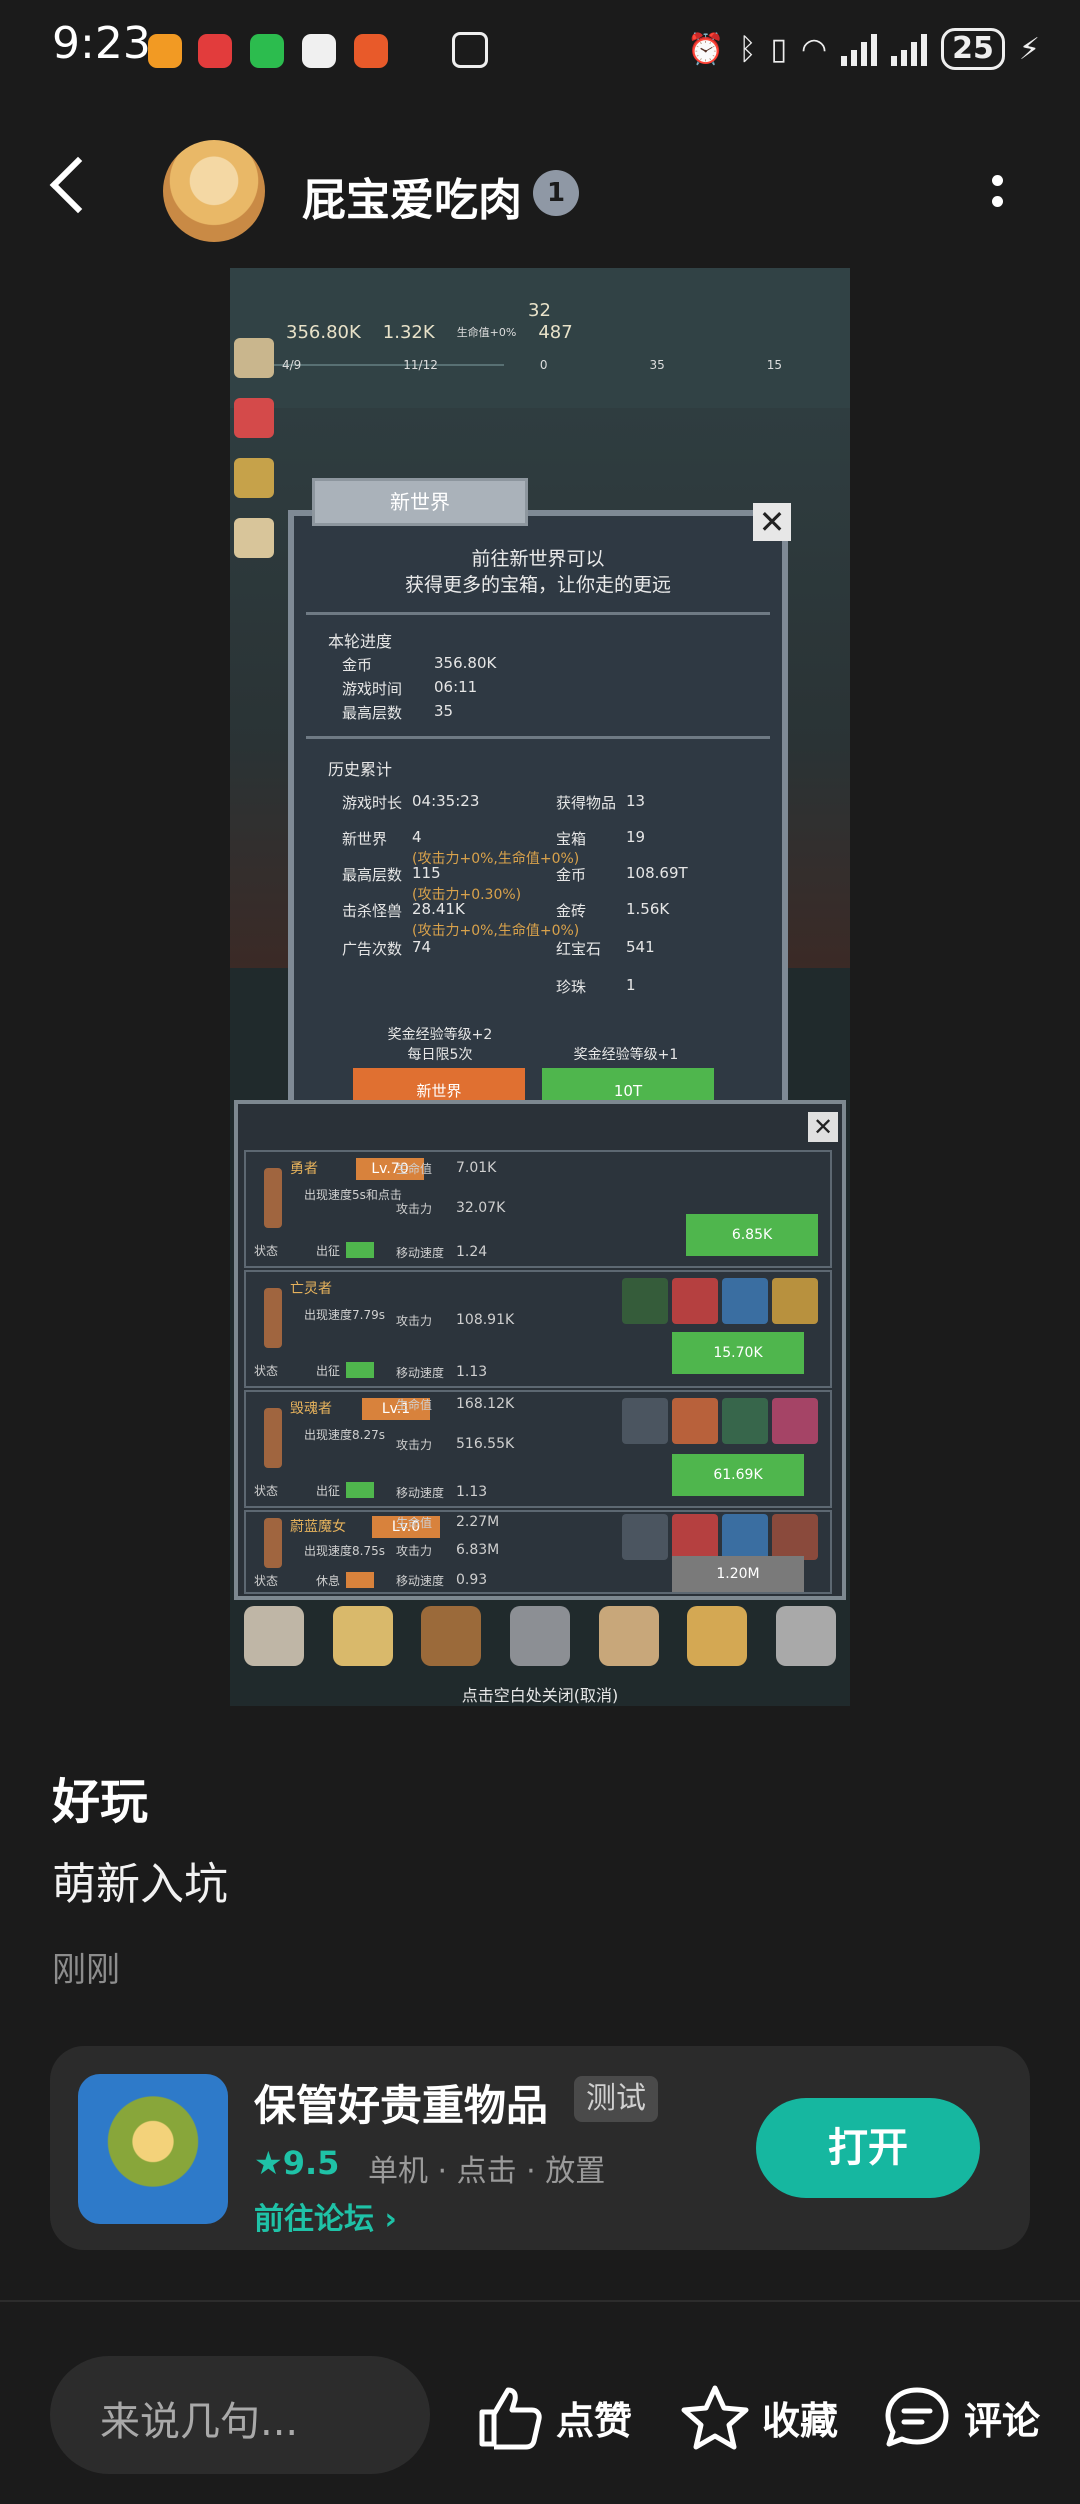 The image size is (1080, 2504). Describe the element at coordinates (738, 1353) in the screenshot. I see `upgrade-button: 15.70K` at that location.